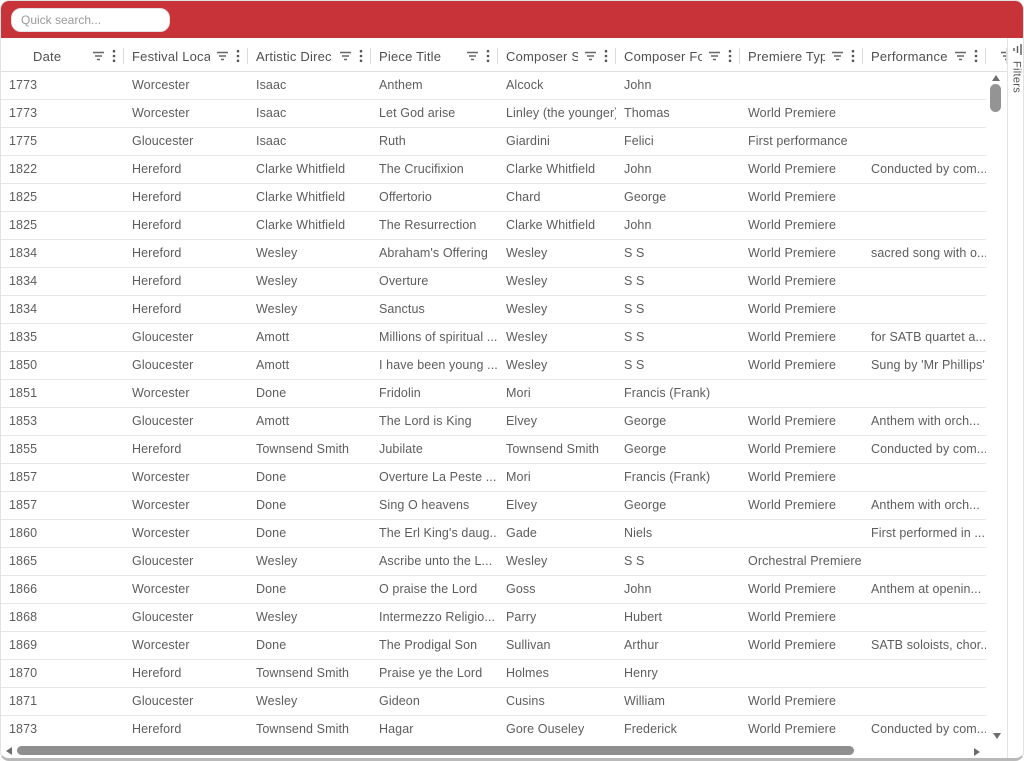 The width and height of the screenshot is (1024, 761). What do you see at coordinates (434, 225) in the screenshot?
I see `cell-piece-title: The Resurrection` at bounding box center [434, 225].